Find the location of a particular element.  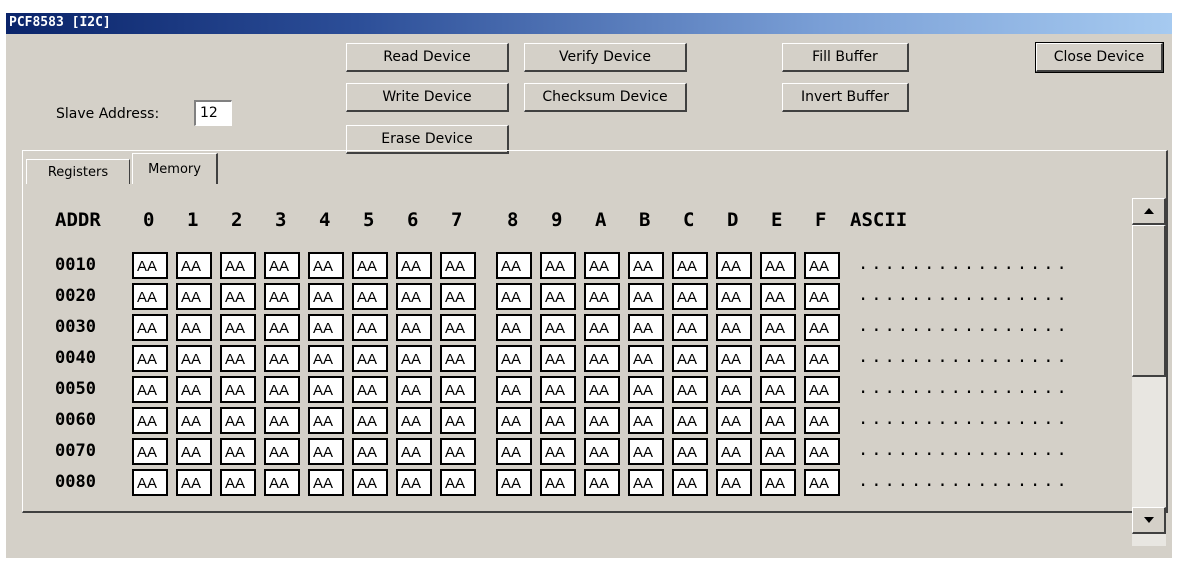

vertical-scrollbar is located at coordinates (1149, 372).